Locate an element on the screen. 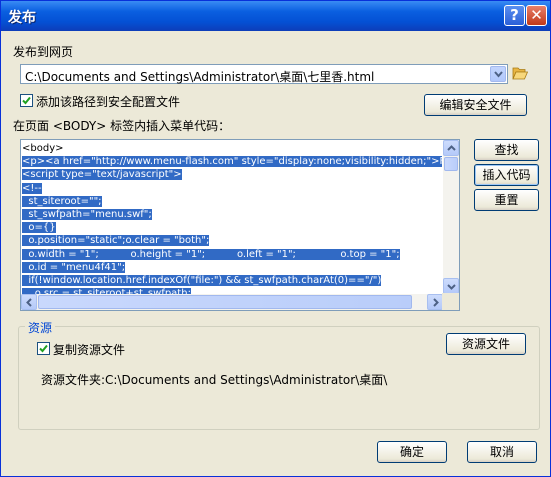 The image size is (551, 477). resource-files-button: 资源文件 is located at coordinates (486, 344).